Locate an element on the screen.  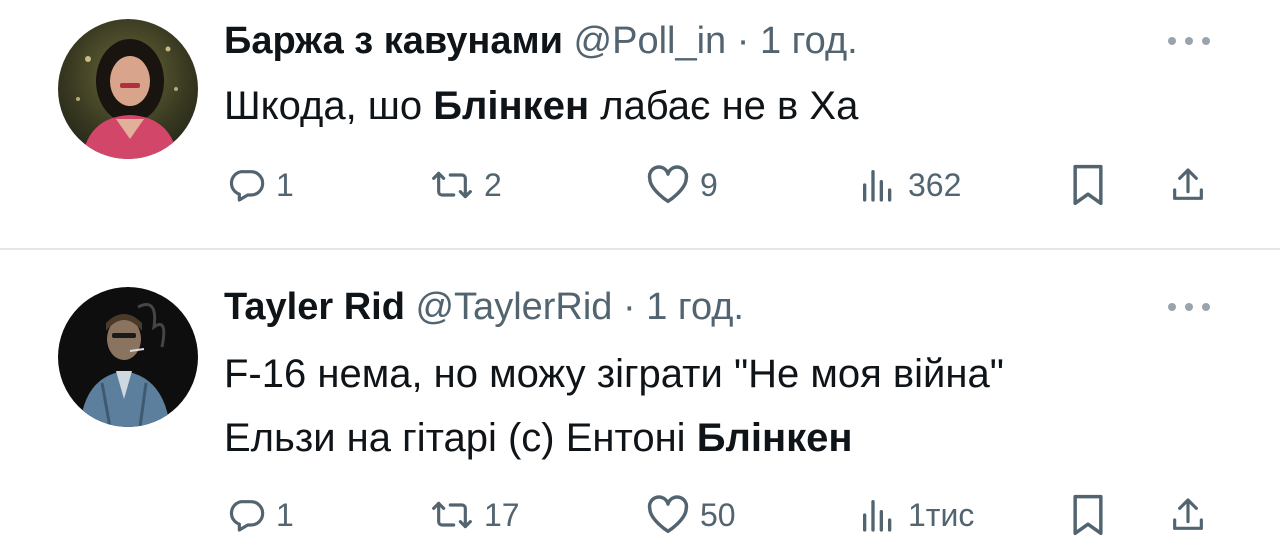
views-button: 1тис is located at coordinates (916, 515).